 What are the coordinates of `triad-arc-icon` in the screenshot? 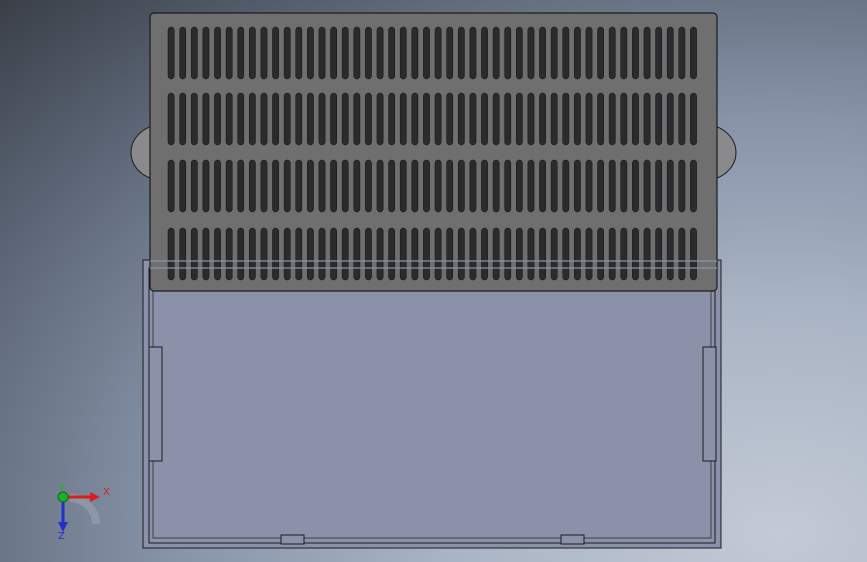 It's located at (84, 509).